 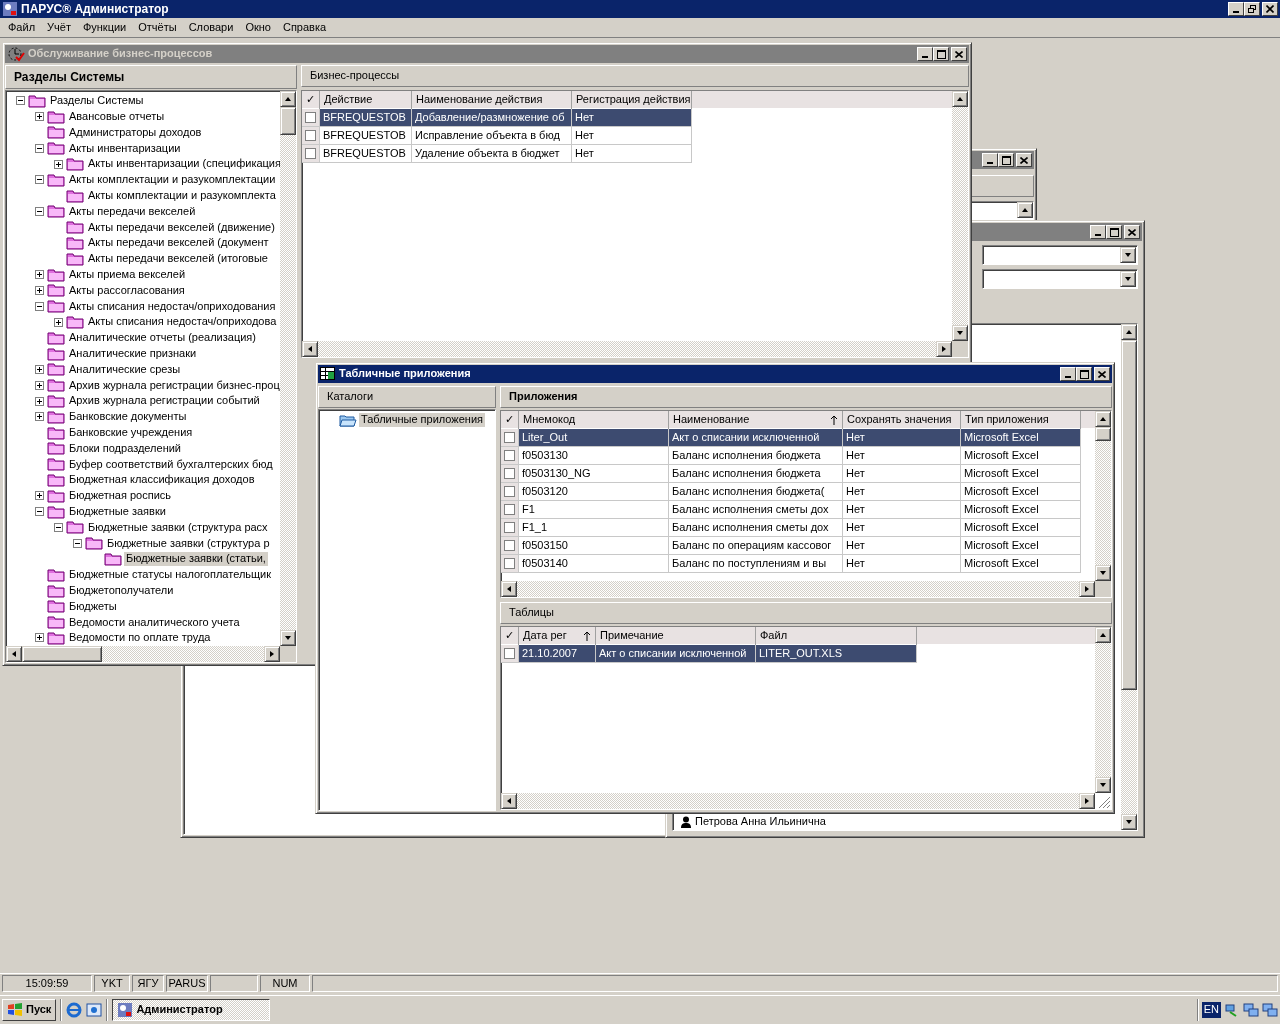 What do you see at coordinates (127, 275) in the screenshot?
I see `tree-item: Акты приема векселей` at bounding box center [127, 275].